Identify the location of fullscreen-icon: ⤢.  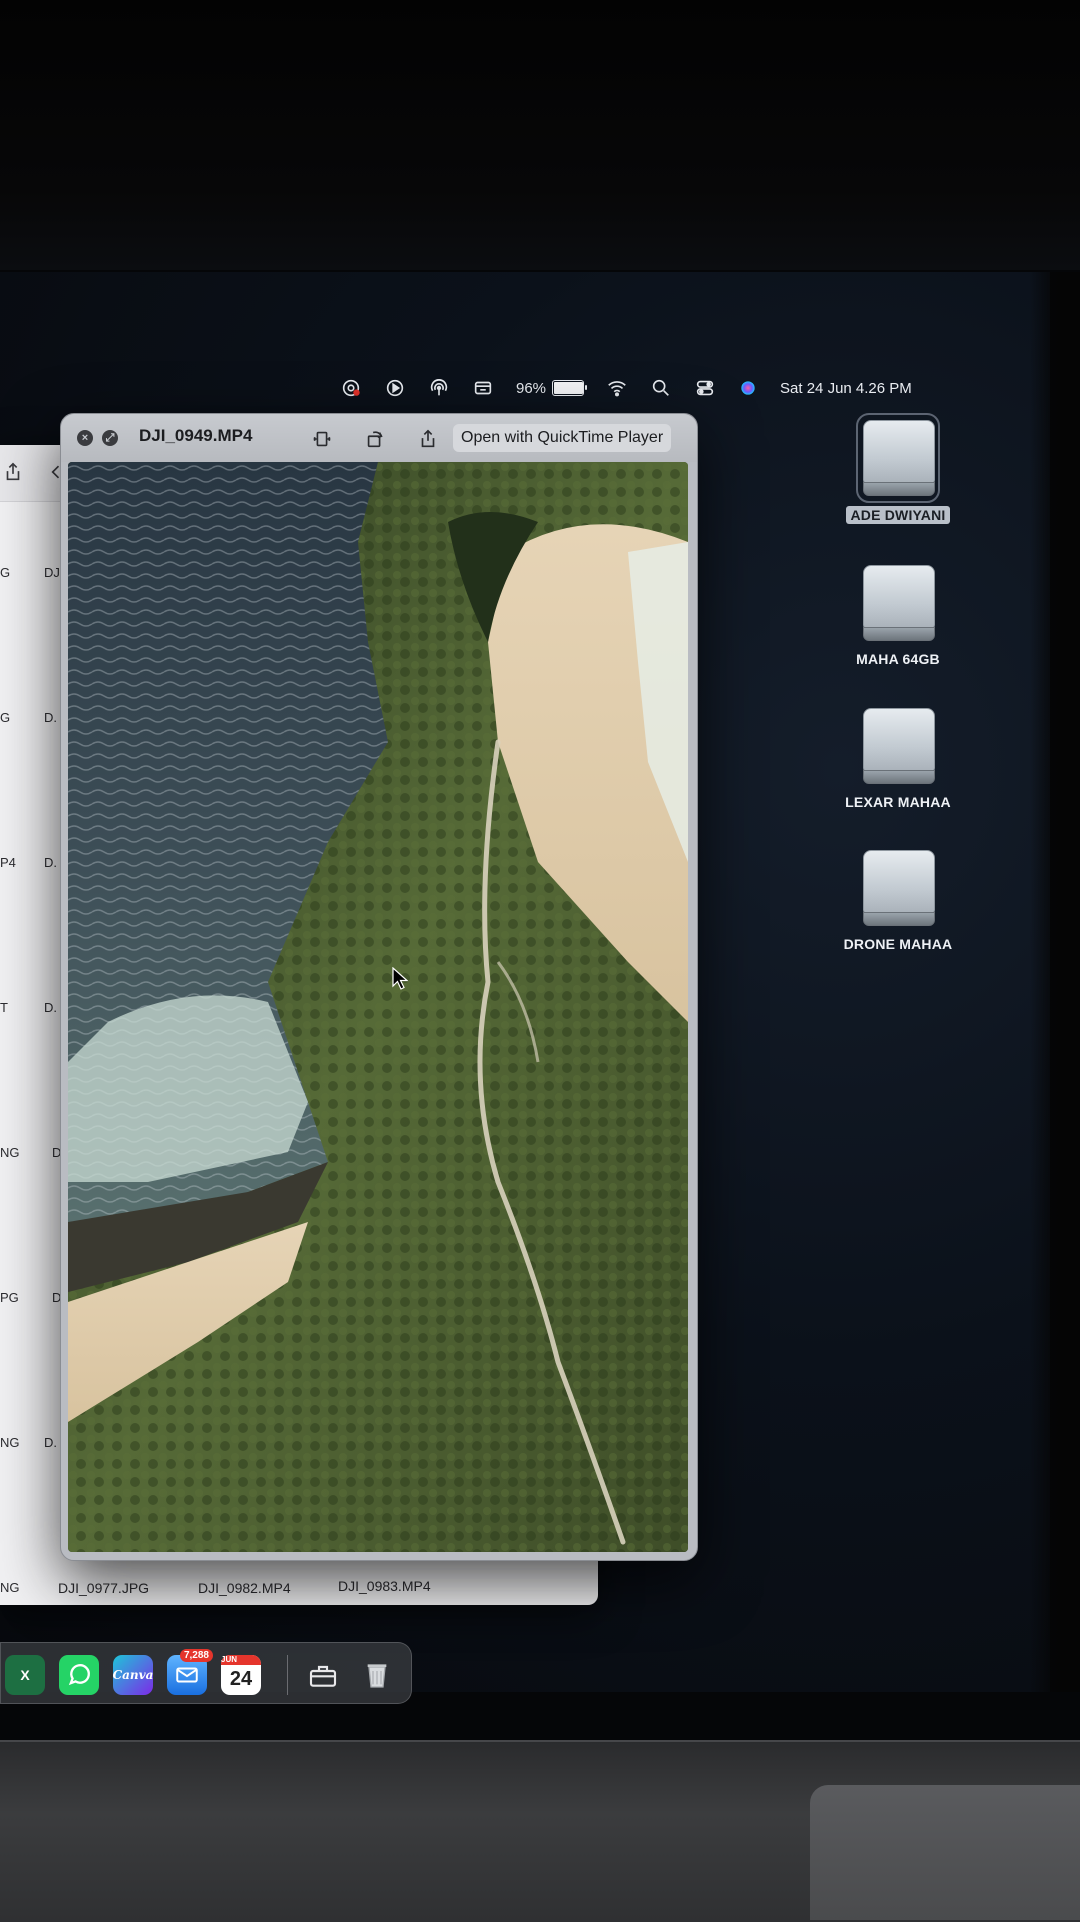
(110, 438).